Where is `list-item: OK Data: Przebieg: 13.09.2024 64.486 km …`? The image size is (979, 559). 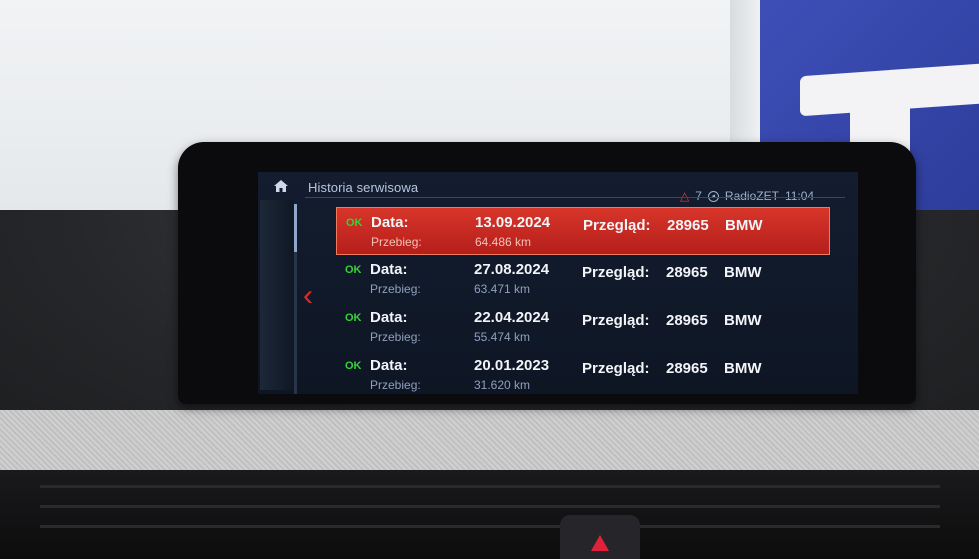 list-item: OK Data: Przebieg: 13.09.2024 64.486 km … is located at coordinates (583, 231).